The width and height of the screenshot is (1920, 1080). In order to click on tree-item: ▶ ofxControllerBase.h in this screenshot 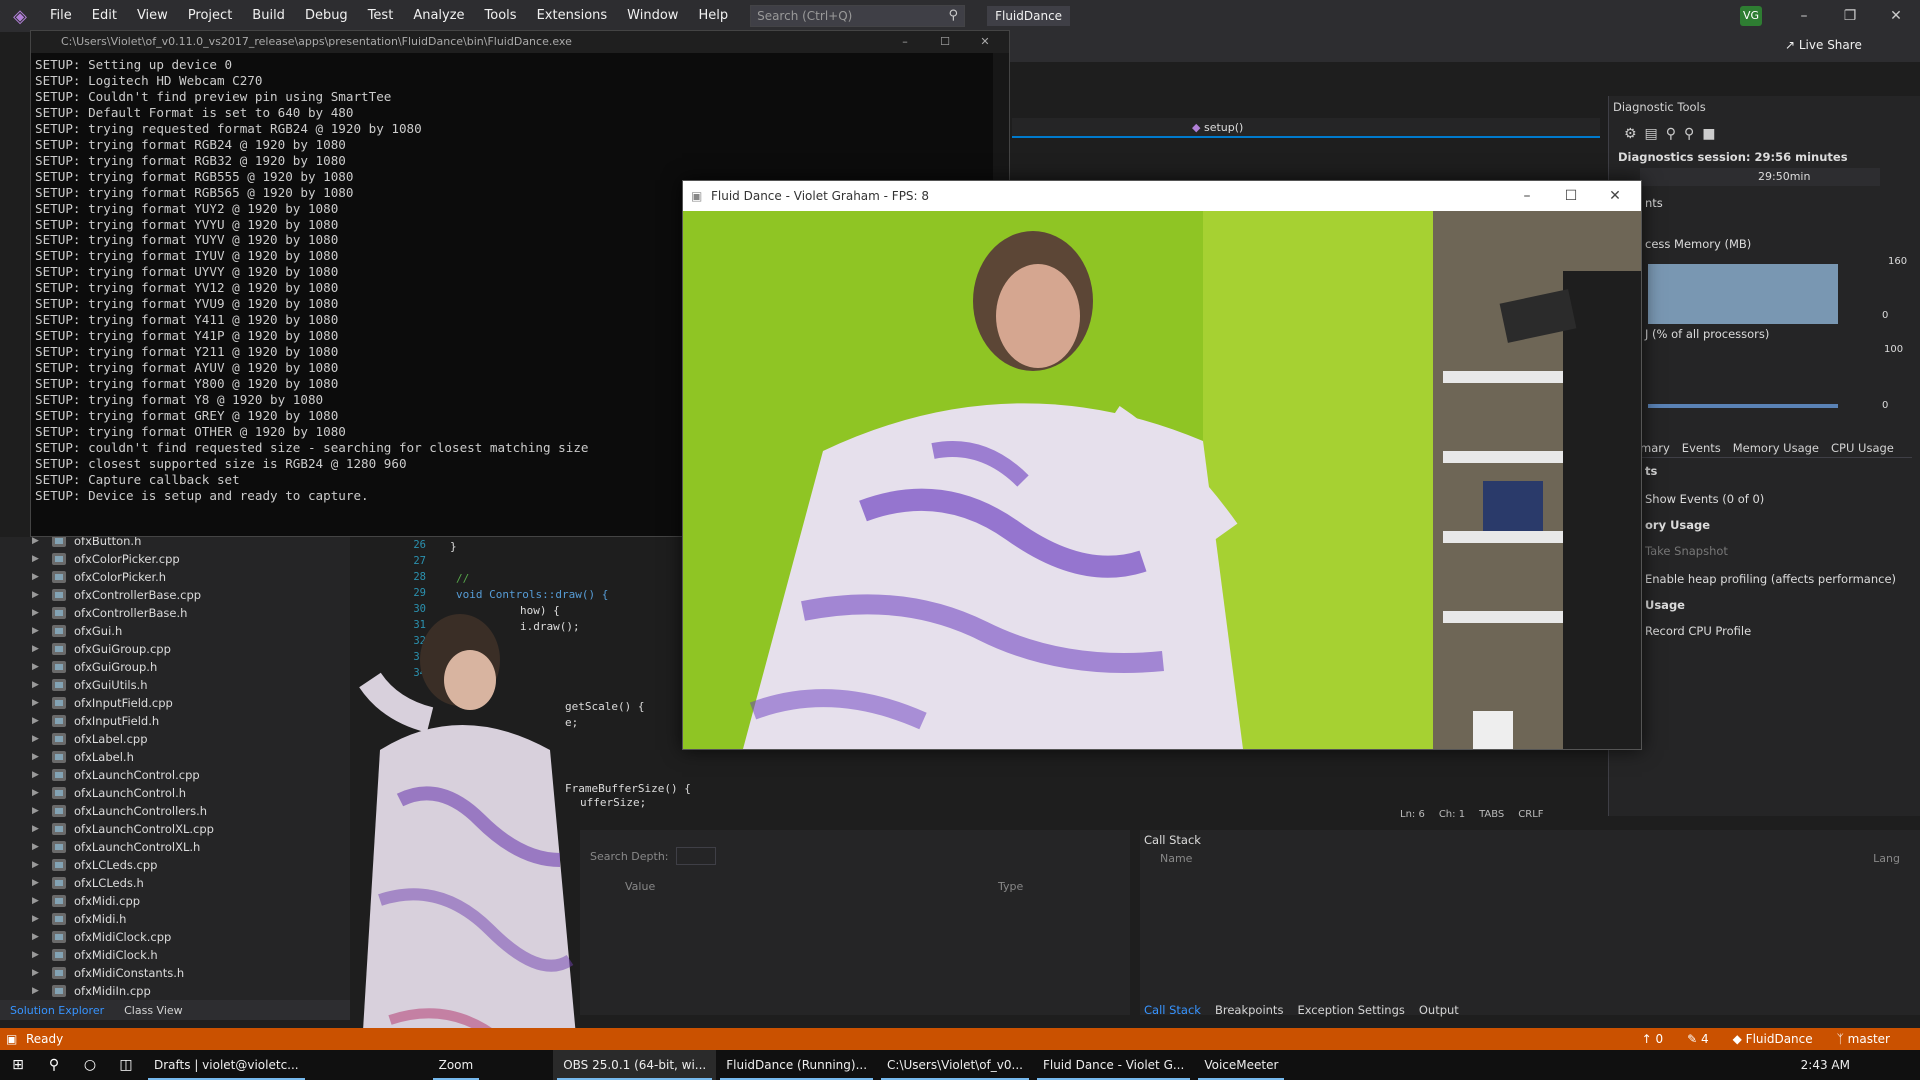, I will do `click(175, 613)`.